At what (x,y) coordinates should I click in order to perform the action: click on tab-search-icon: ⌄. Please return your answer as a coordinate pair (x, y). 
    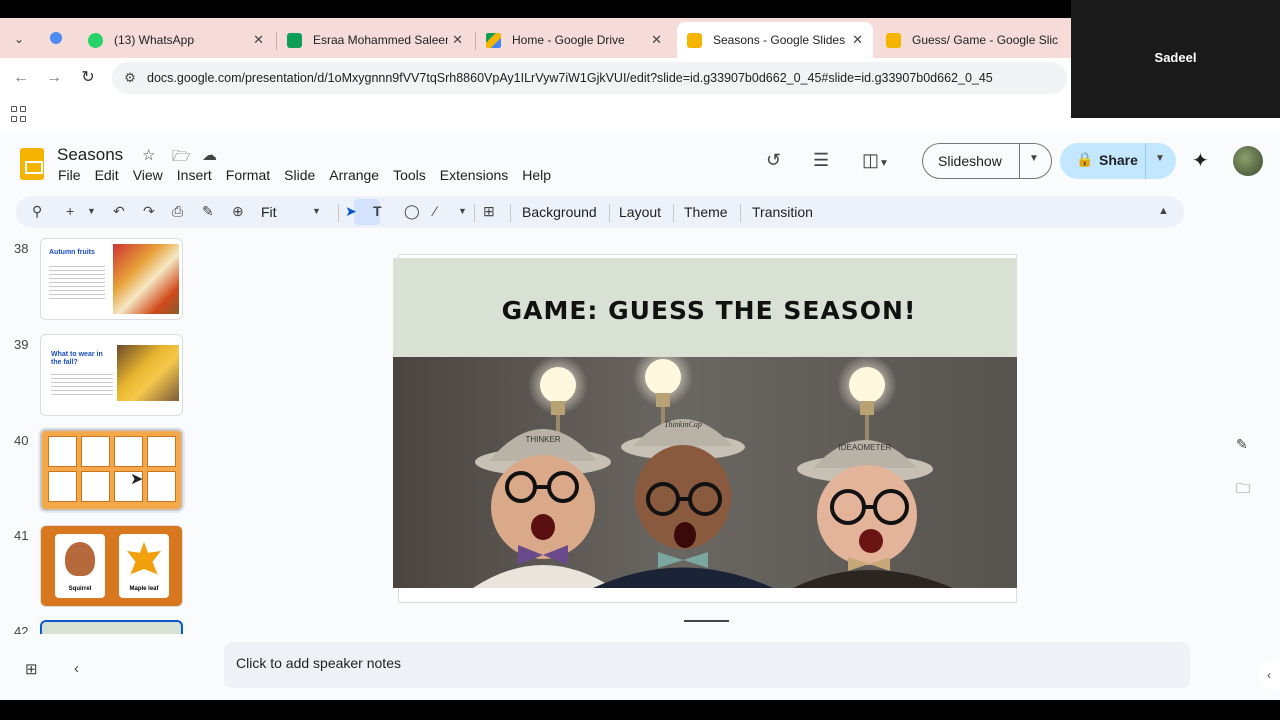
    Looking at the image, I should click on (19, 39).